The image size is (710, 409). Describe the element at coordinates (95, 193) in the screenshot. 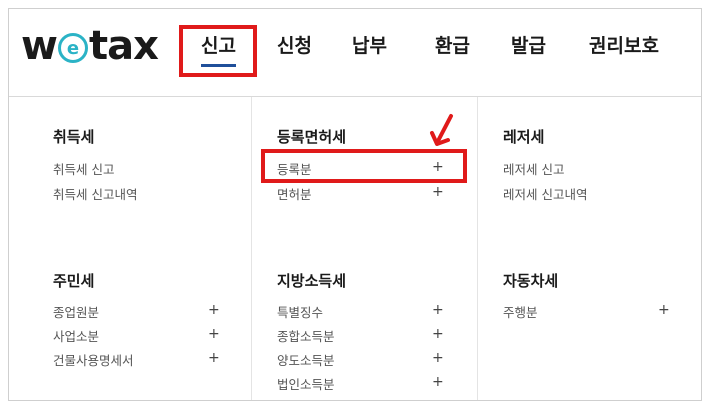

I see `link-acquisition-tax-history: 취득세 신고내역` at that location.